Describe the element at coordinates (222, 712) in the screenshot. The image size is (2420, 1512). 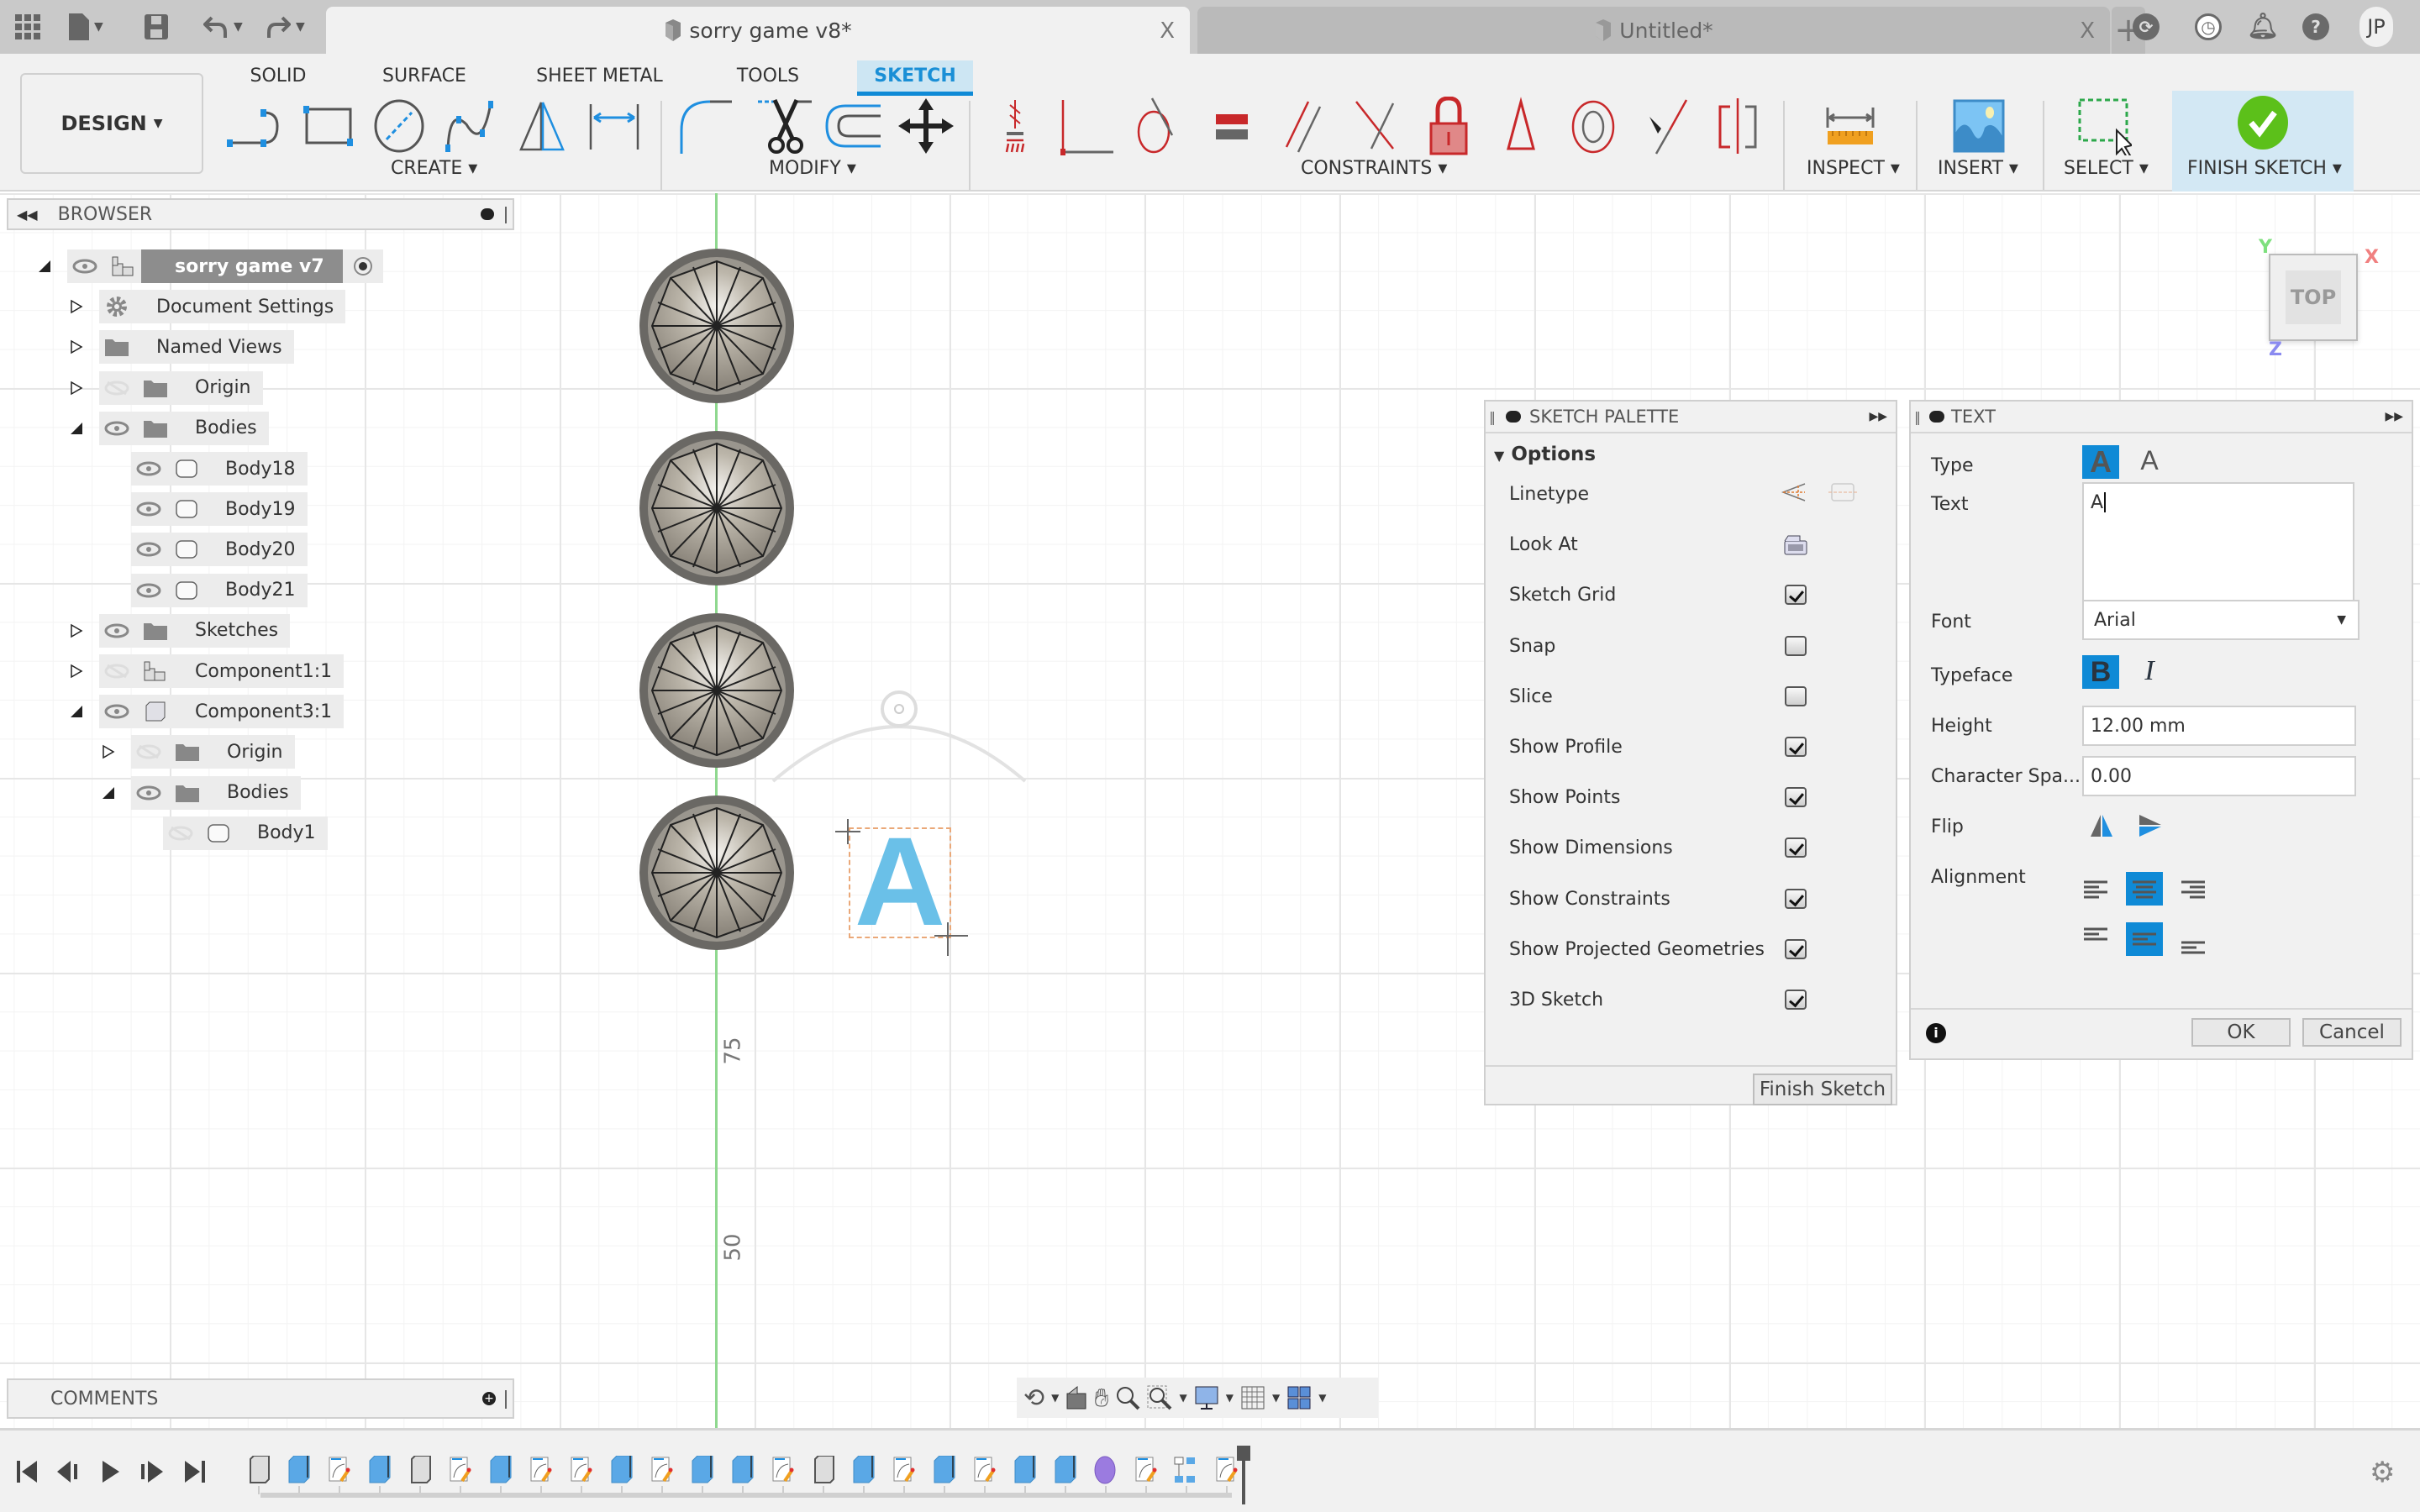
I see `browser-node: Component3:1` at that location.